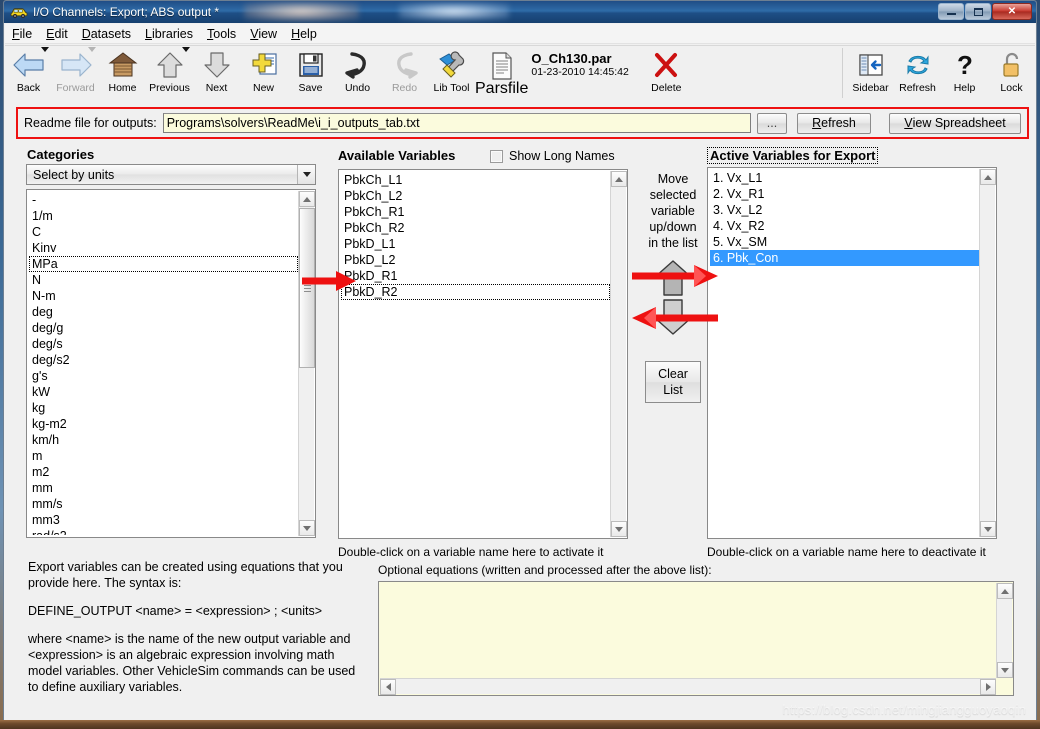 This screenshot has height=729, width=1040. I want to click on list-item: PbkCh_R1, so click(475, 212).